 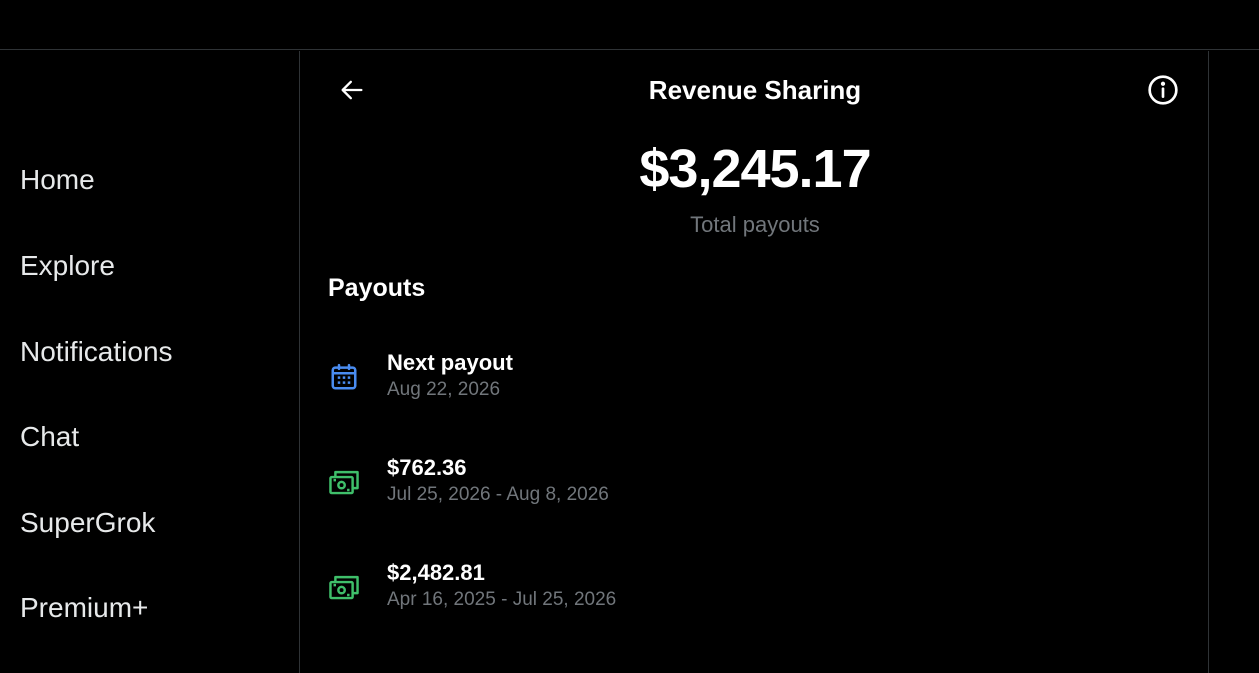 I want to click on sidebar-item-chat: Chat, so click(x=49, y=437).